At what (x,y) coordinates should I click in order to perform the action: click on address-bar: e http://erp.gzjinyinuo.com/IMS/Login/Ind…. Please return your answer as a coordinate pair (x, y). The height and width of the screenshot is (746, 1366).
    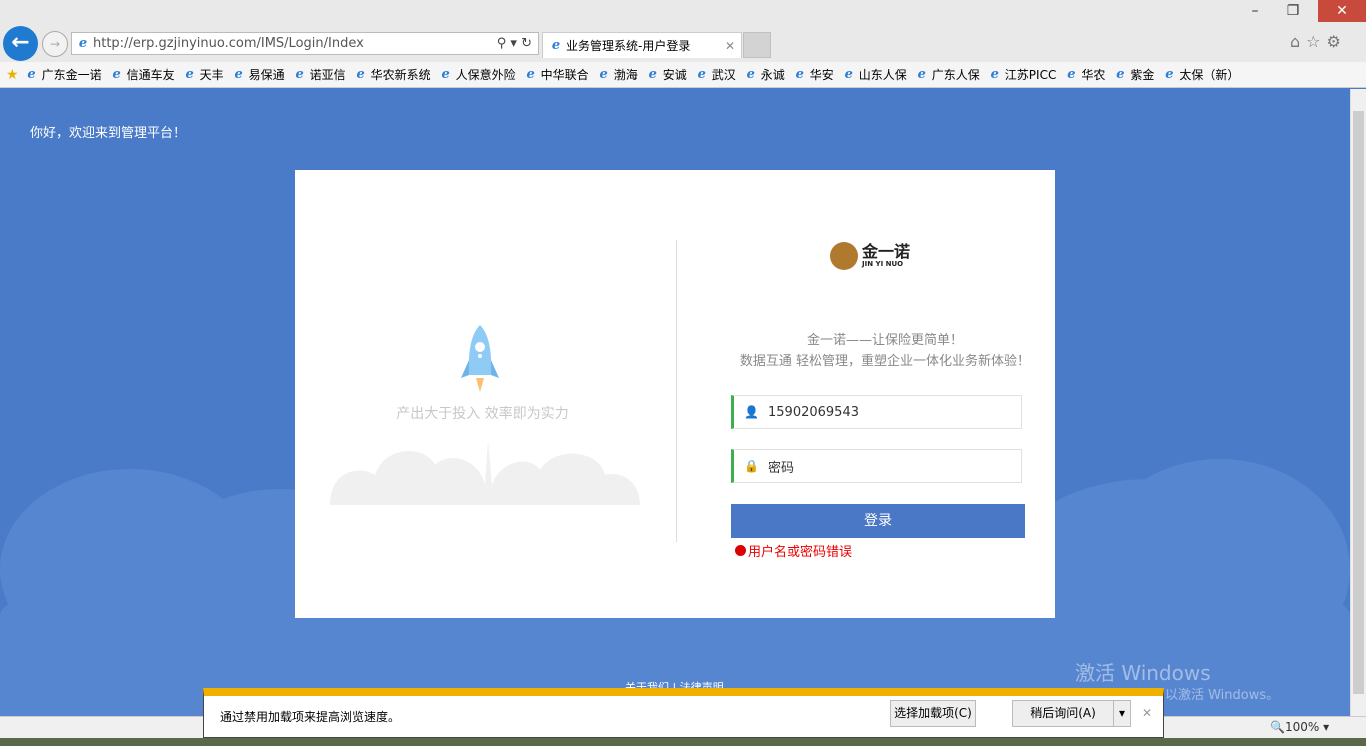
    Looking at the image, I should click on (305, 43).